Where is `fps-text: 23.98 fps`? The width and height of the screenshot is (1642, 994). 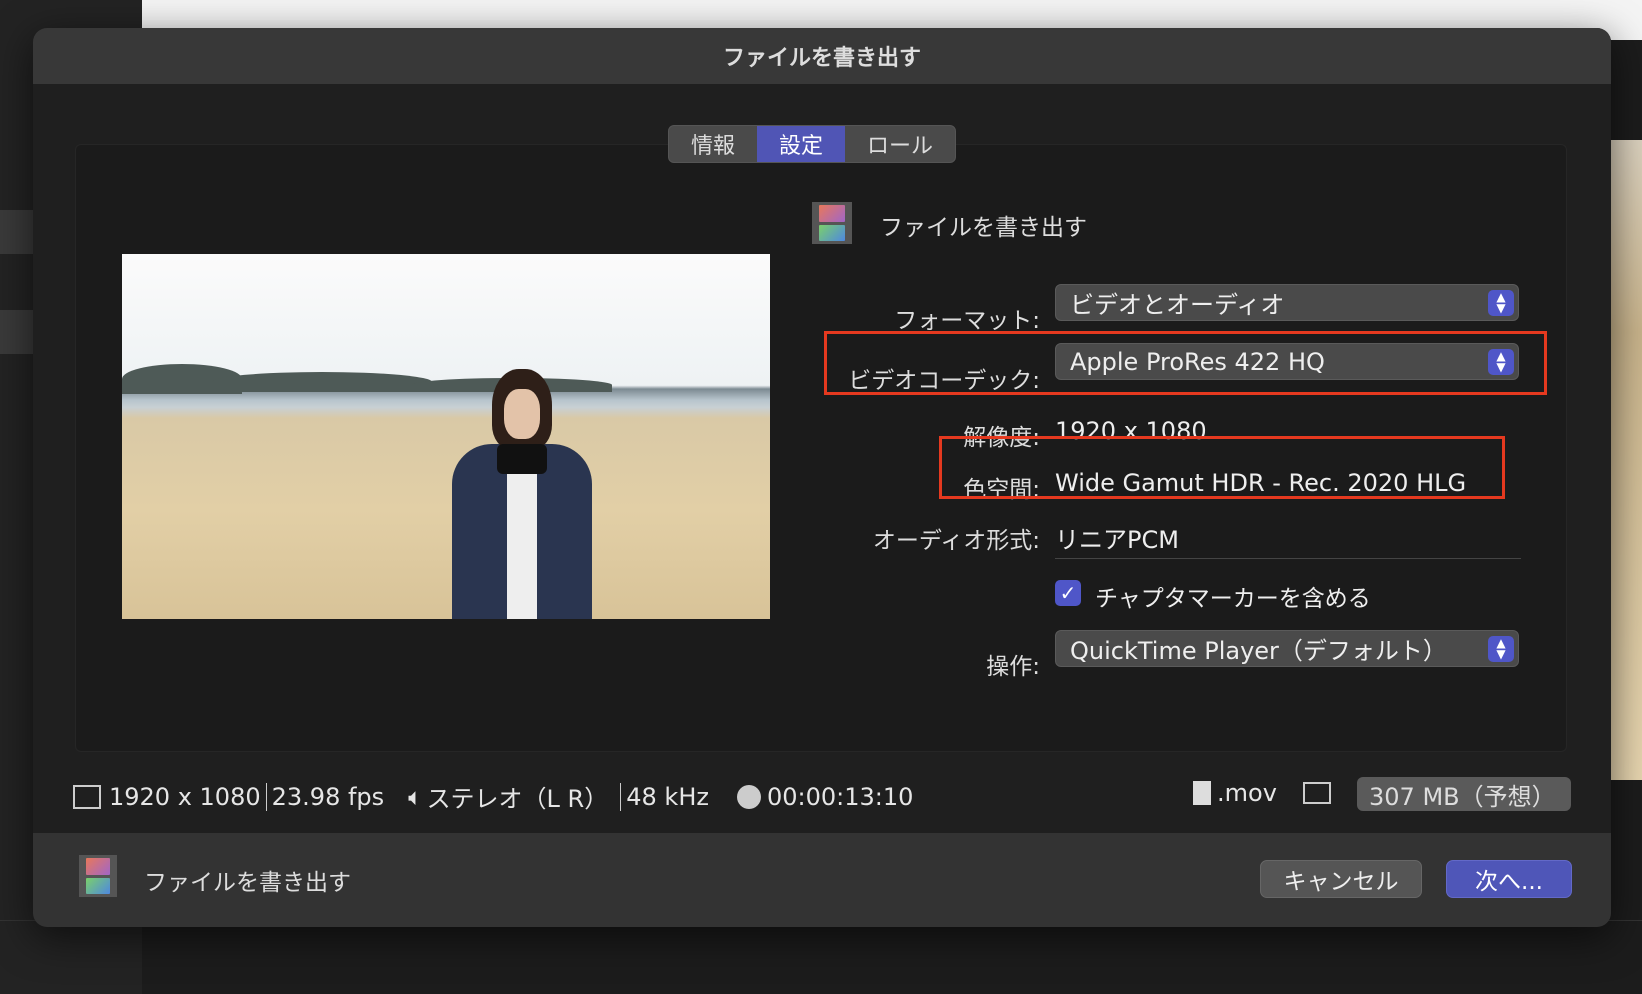 fps-text: 23.98 fps is located at coordinates (328, 796).